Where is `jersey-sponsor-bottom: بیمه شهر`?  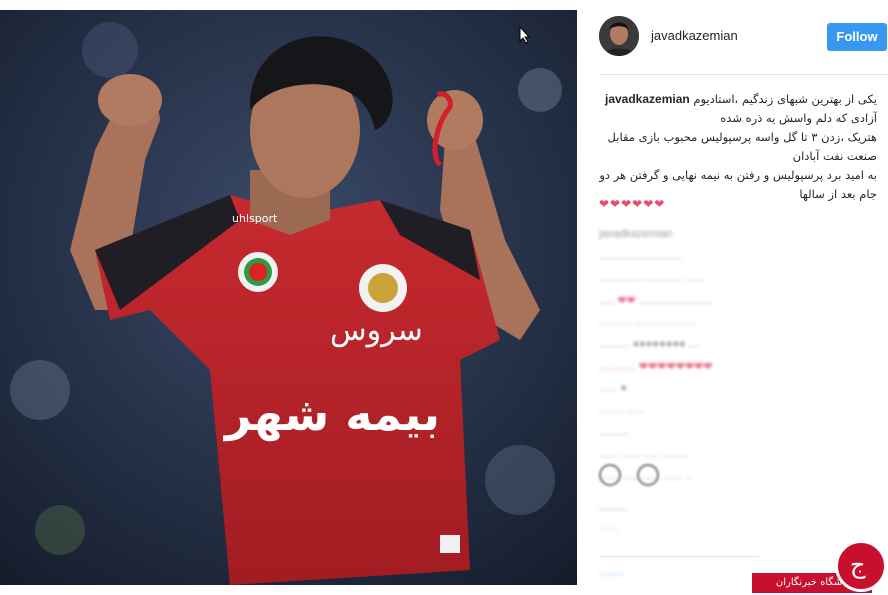 jersey-sponsor-bottom: بیمه شهر is located at coordinates (331, 414).